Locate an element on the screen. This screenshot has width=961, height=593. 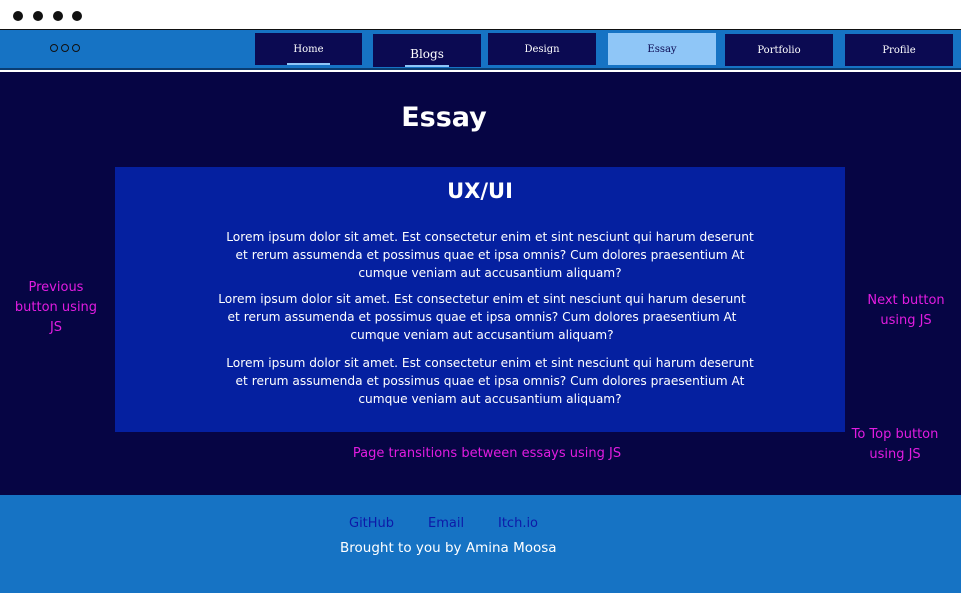
nav-design-label: Design is located at coordinates (542, 49).